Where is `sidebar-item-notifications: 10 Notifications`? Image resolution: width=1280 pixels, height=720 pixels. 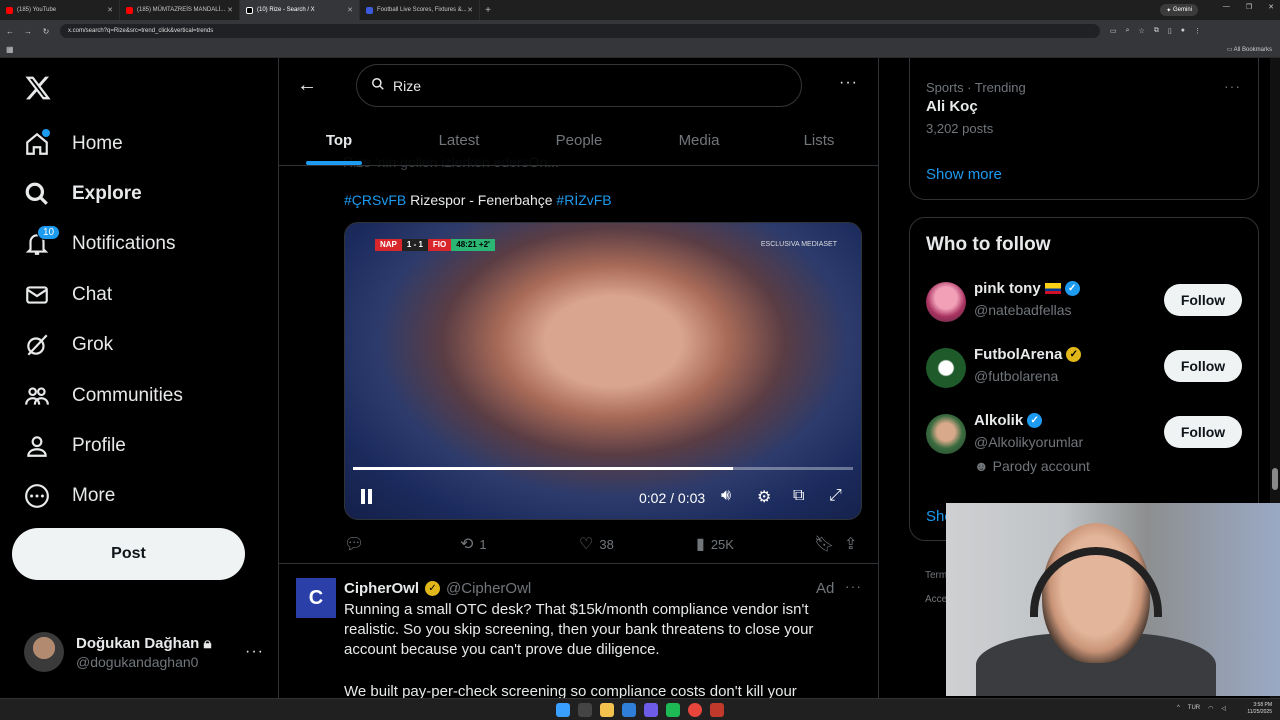 sidebar-item-notifications: 10 Notifications is located at coordinates (100, 244).